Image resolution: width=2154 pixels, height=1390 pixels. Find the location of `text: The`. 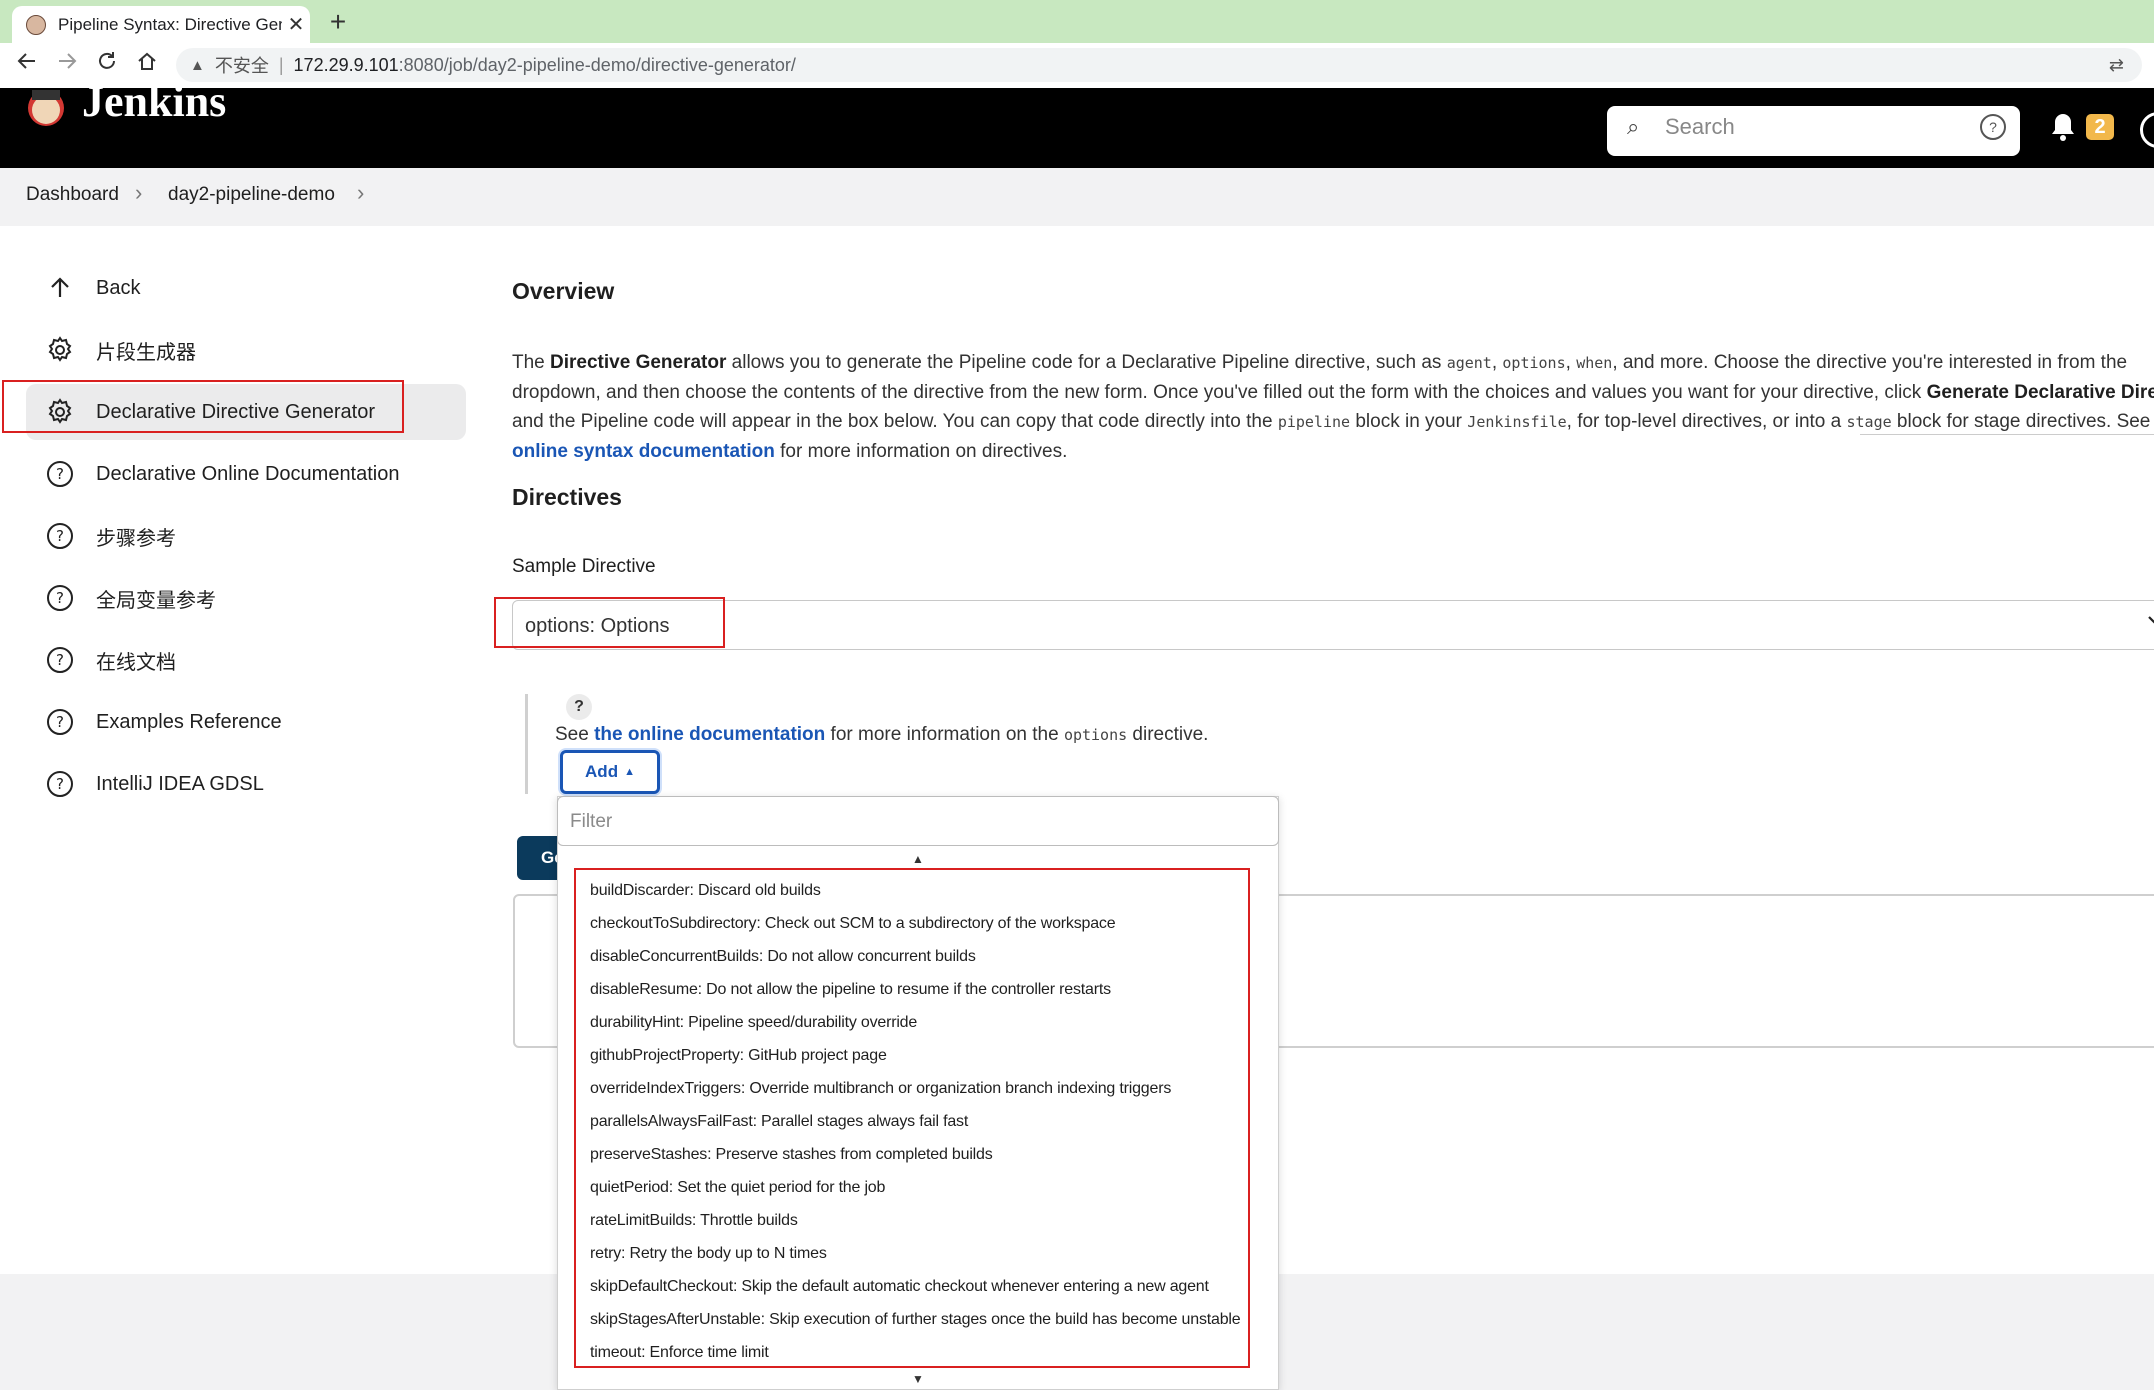

text: The is located at coordinates (531, 362).